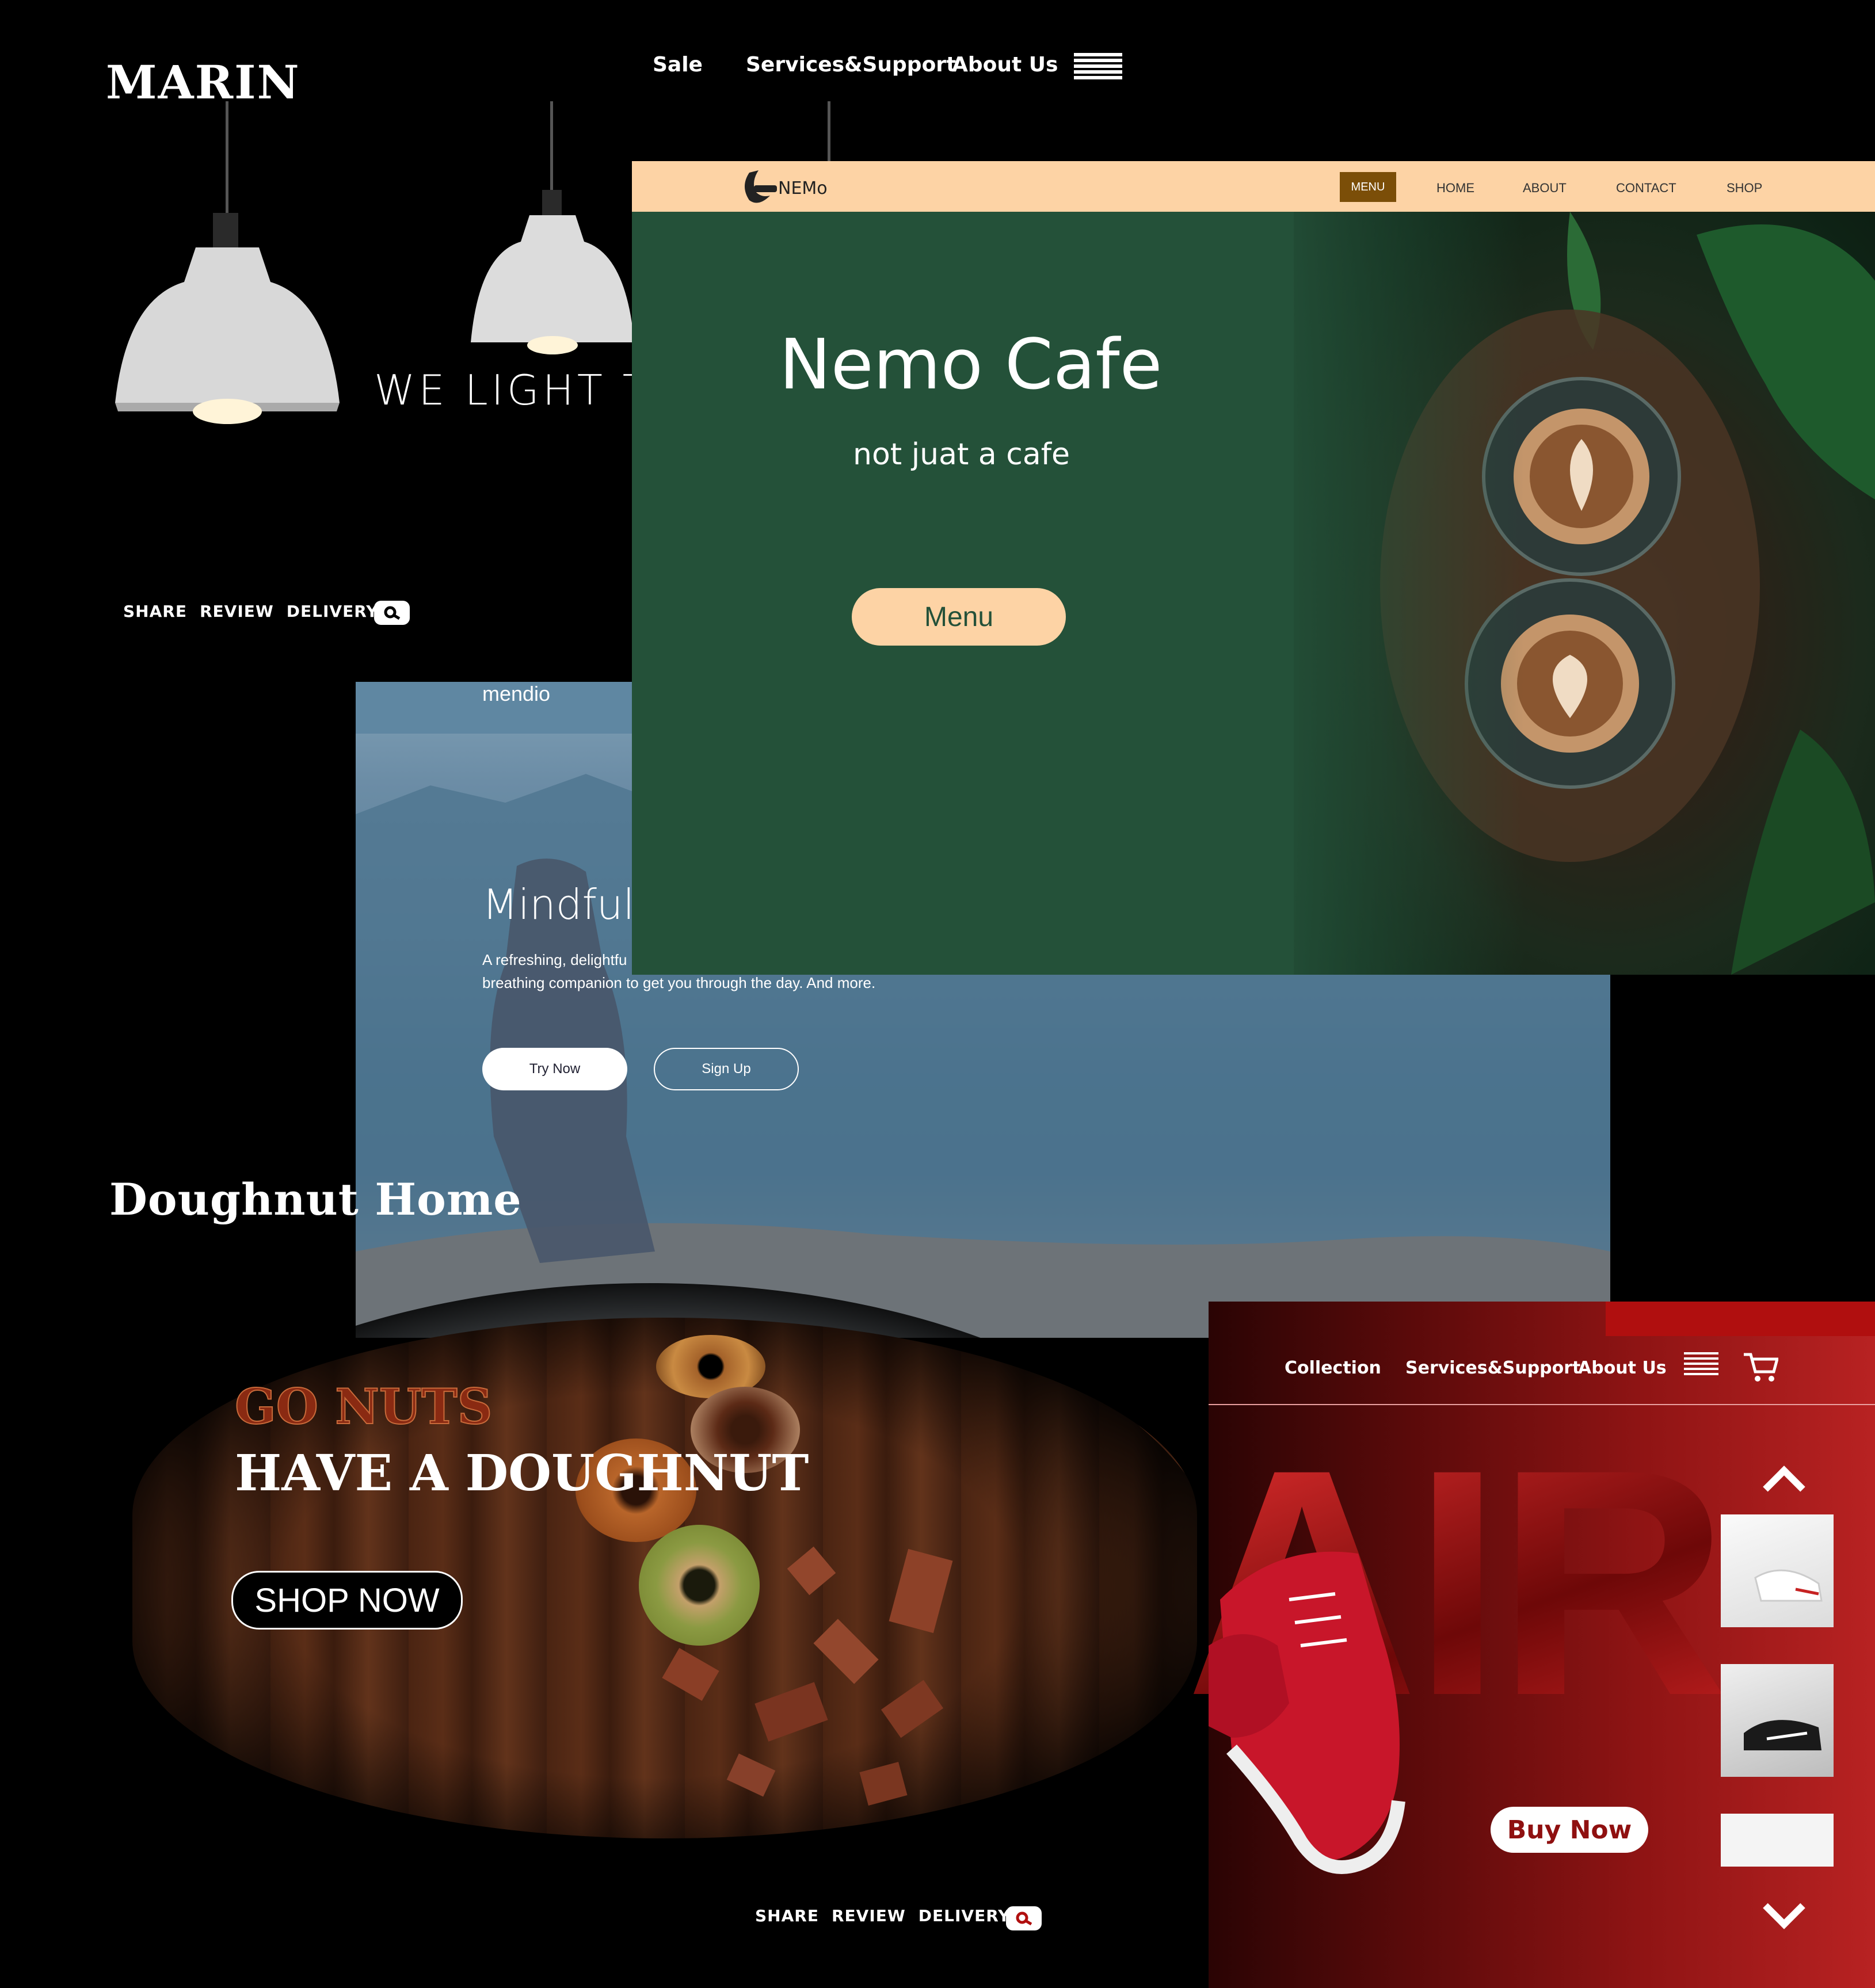  What do you see at coordinates (1394, 593) in the screenshot?
I see `photo-gradient` at bounding box center [1394, 593].